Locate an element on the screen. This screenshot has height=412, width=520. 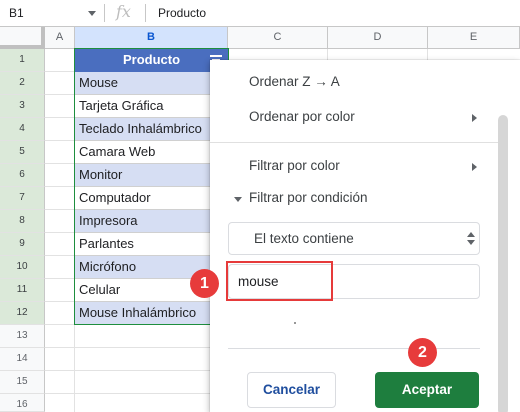
chevron-down-icon is located at coordinates (92, 13).